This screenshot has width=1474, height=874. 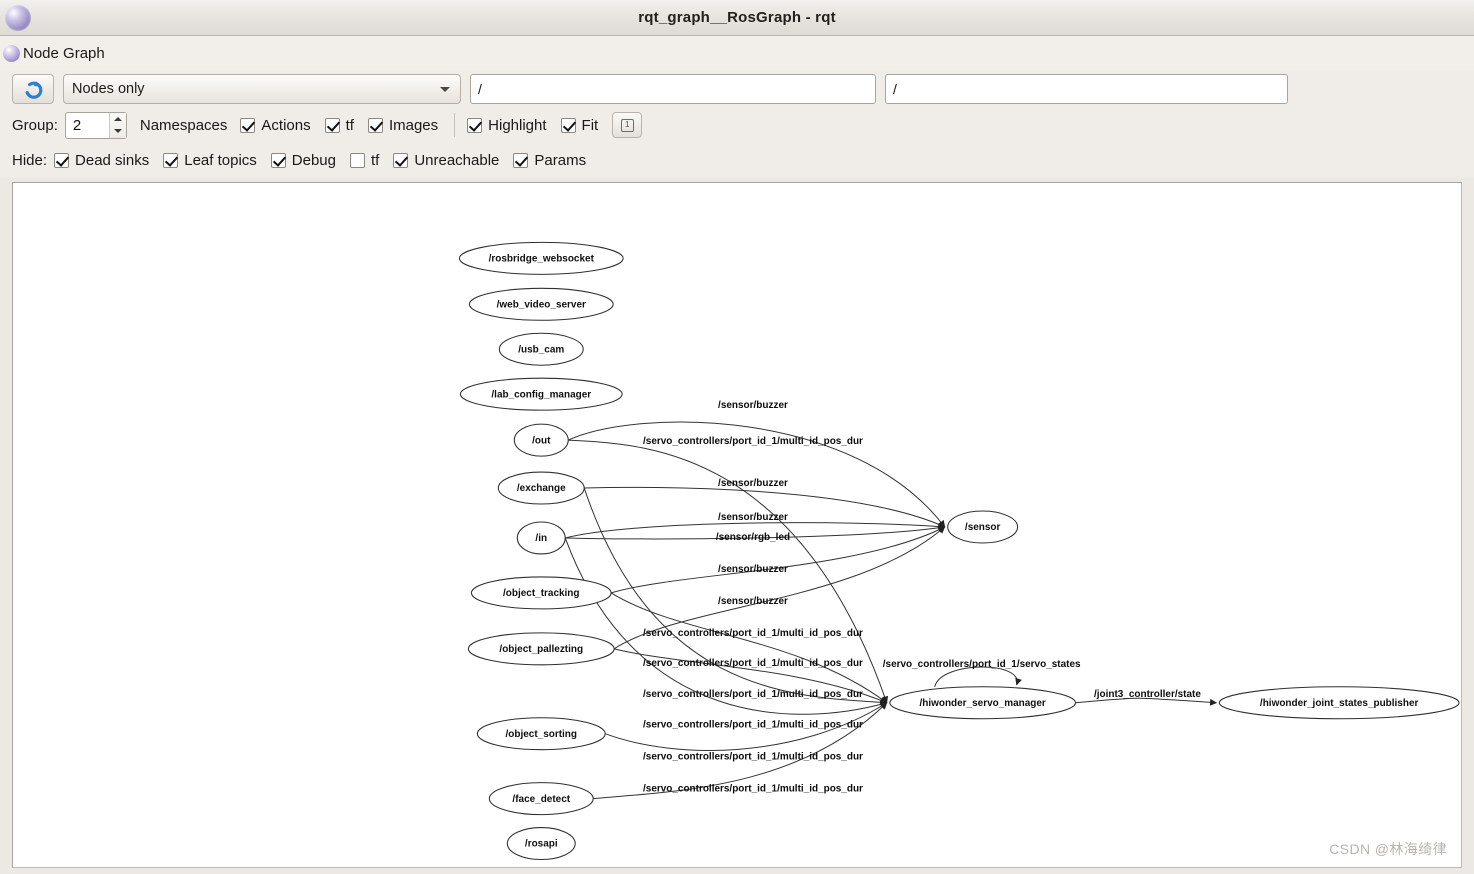 I want to click on graph-node-label: /usb_cam, so click(x=541, y=349).